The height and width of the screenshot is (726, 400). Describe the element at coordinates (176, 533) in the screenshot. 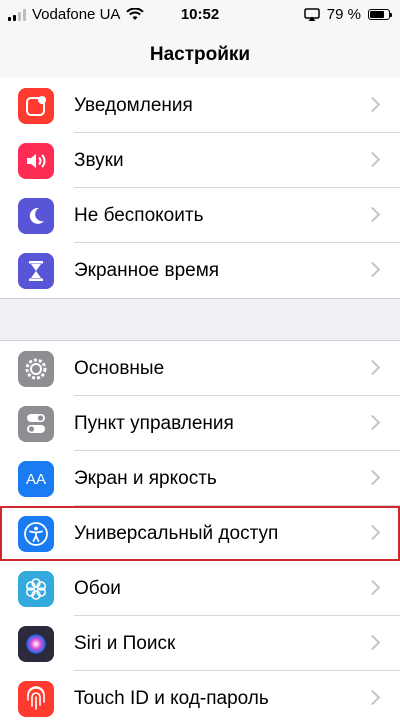

I see `settings-item-label: Универсальный доступ` at that location.